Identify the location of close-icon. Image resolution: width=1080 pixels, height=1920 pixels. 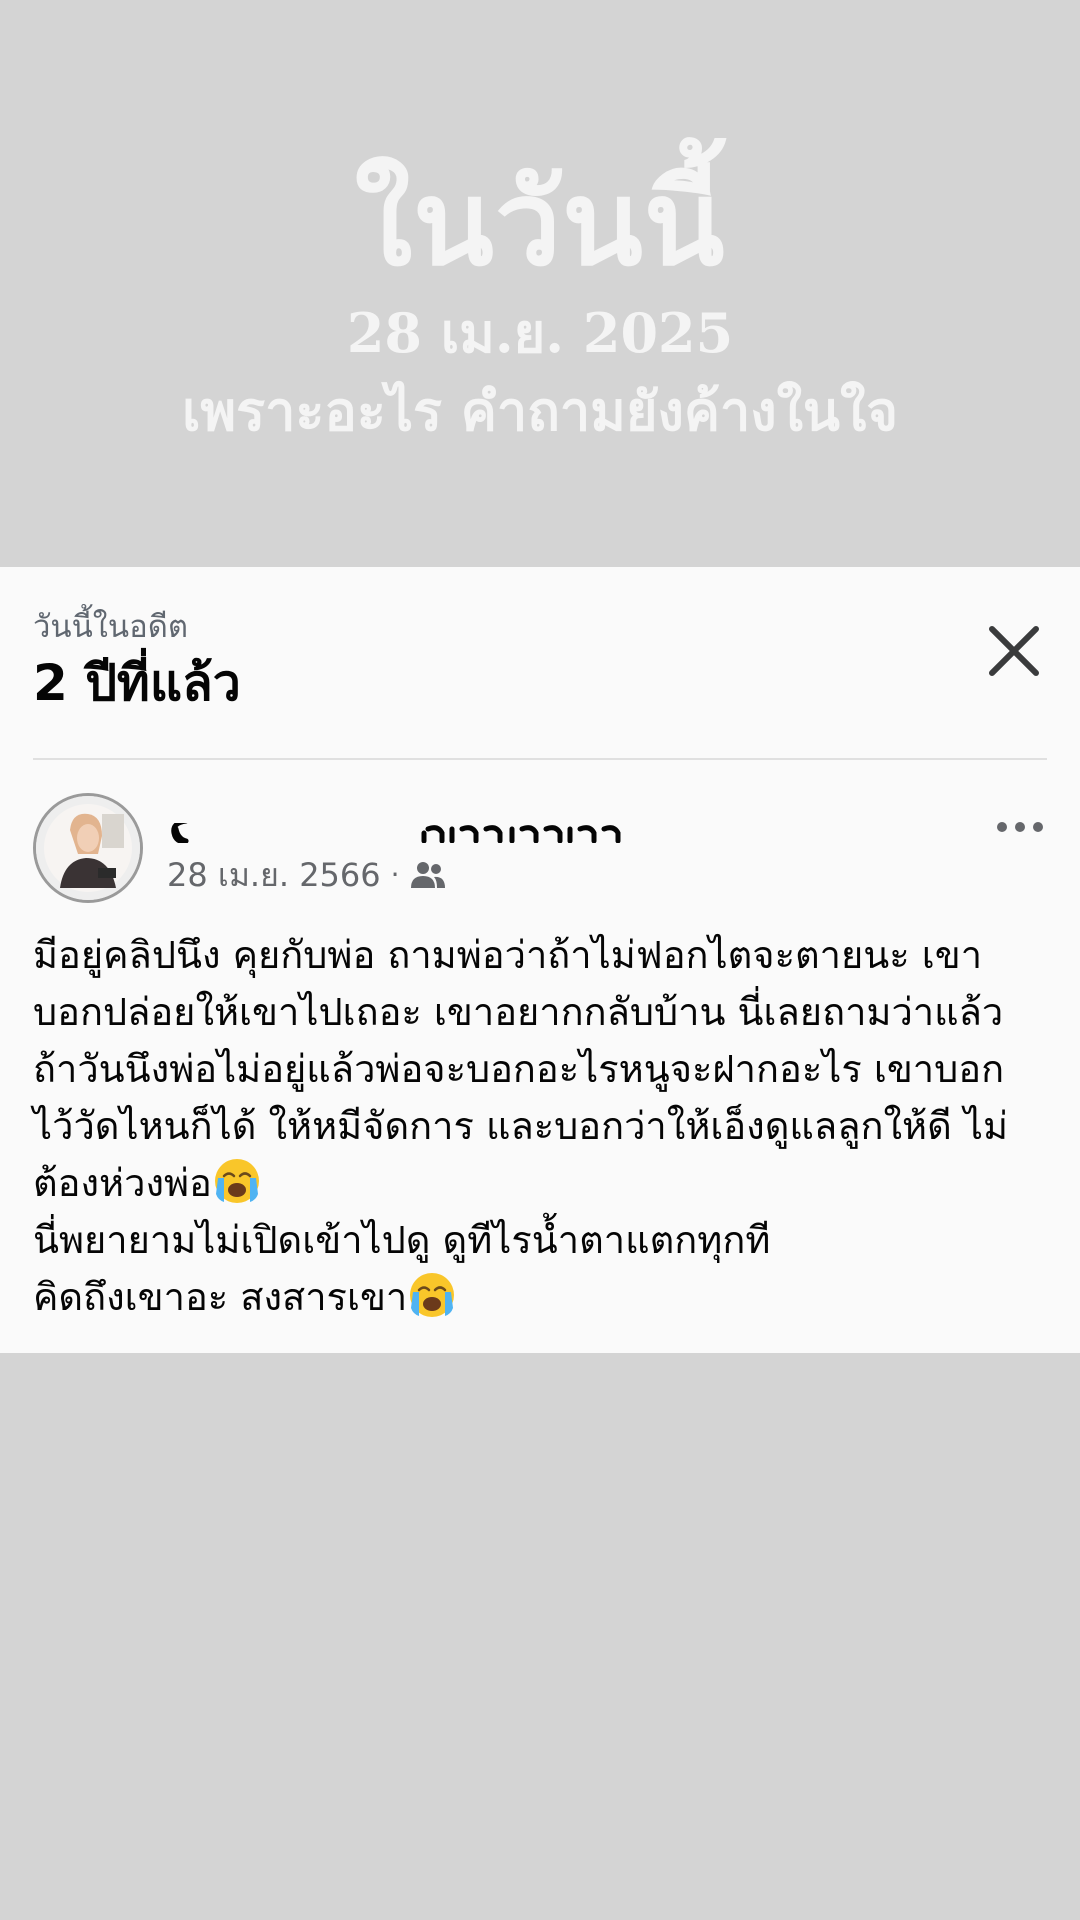
(1014, 651).